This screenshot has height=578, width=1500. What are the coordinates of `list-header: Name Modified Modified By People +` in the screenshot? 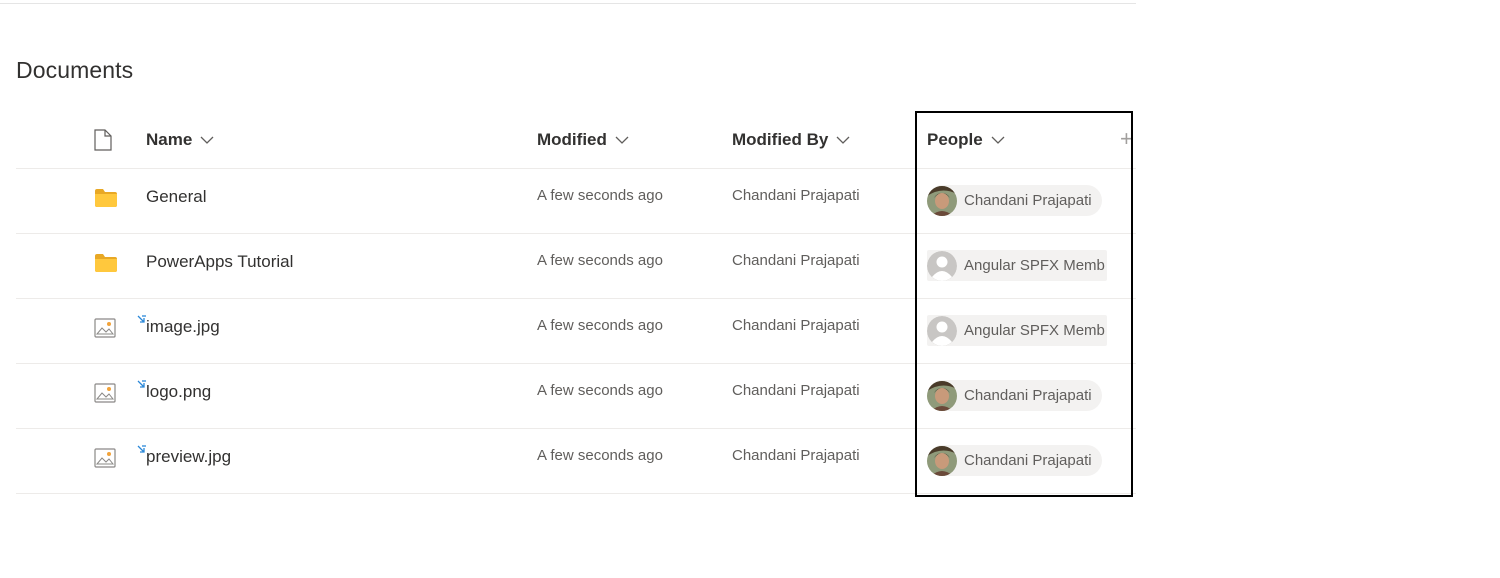 It's located at (576, 140).